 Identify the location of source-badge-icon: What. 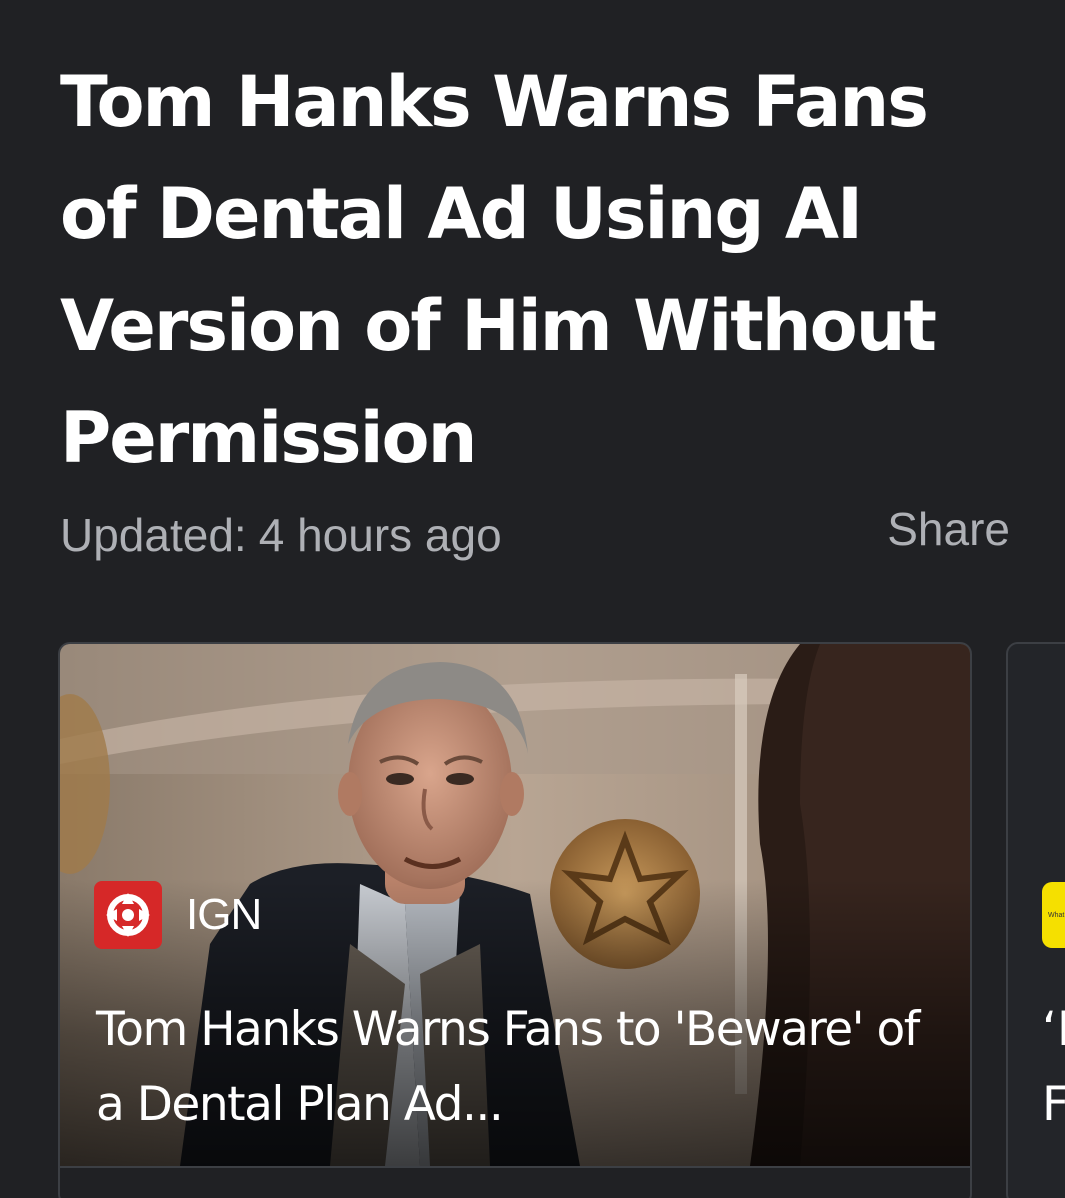
(1053, 915).